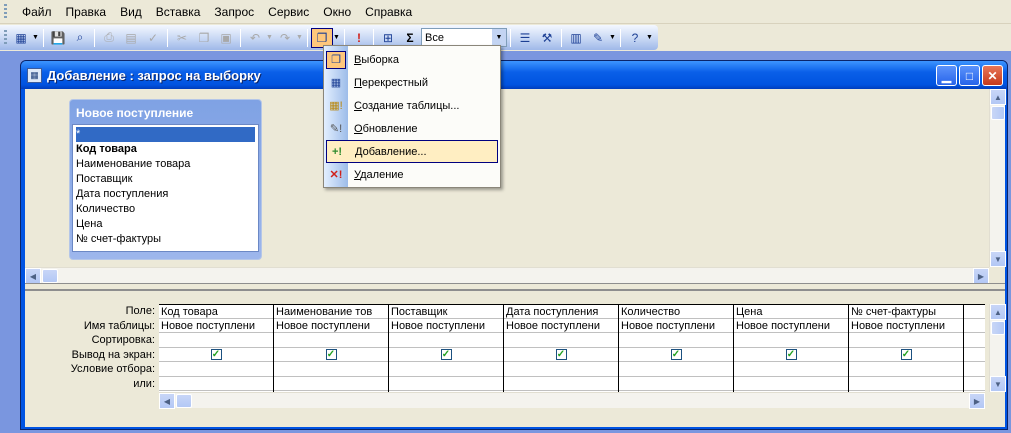 The image size is (1011, 433). What do you see at coordinates (165, 164) in the screenshot?
I see `field-list-item: Наименование товара` at bounding box center [165, 164].